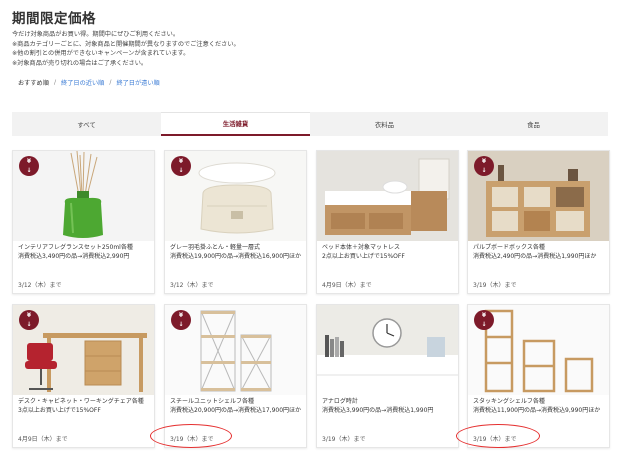 Image resolution: width=620 pixels, height=455 pixels. I want to click on sort-ending-late-link: 終了日が遠い順, so click(137, 82).